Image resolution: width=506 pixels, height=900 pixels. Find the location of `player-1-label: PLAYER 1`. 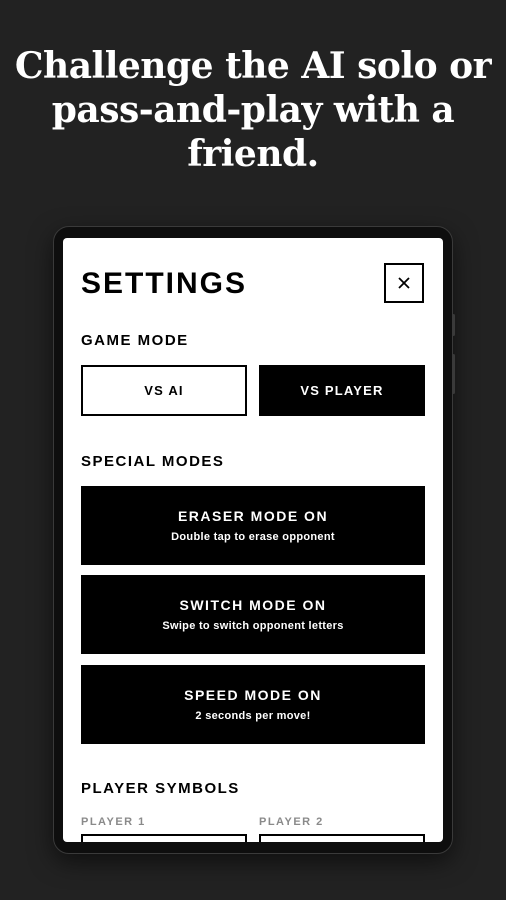

player-1-label: PLAYER 1 is located at coordinates (113, 822).